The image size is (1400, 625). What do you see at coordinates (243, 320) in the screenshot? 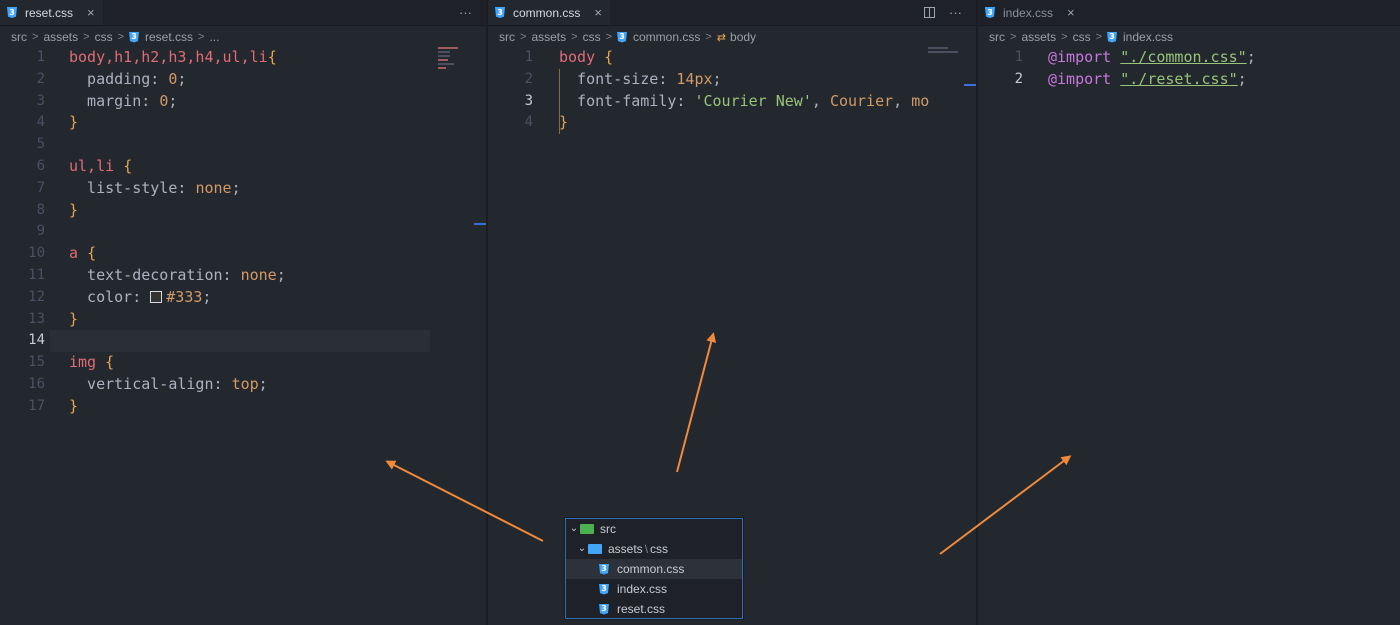
I see `code-line: 13}` at bounding box center [243, 320].